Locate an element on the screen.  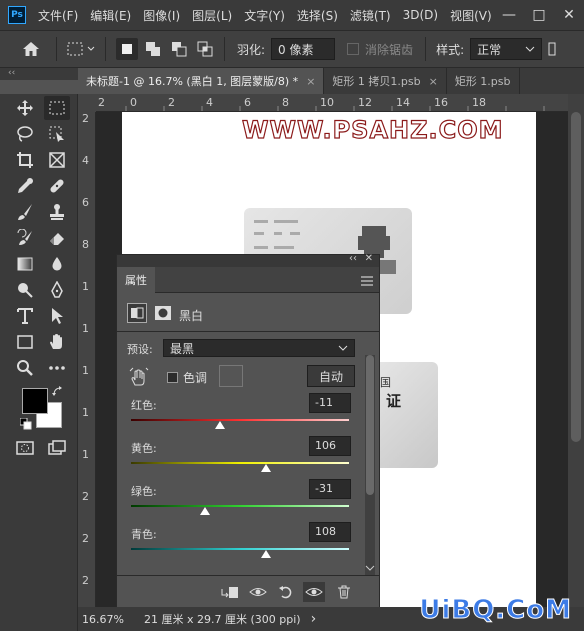
targeted-adjustment-icon is located at coordinates (139, 377).